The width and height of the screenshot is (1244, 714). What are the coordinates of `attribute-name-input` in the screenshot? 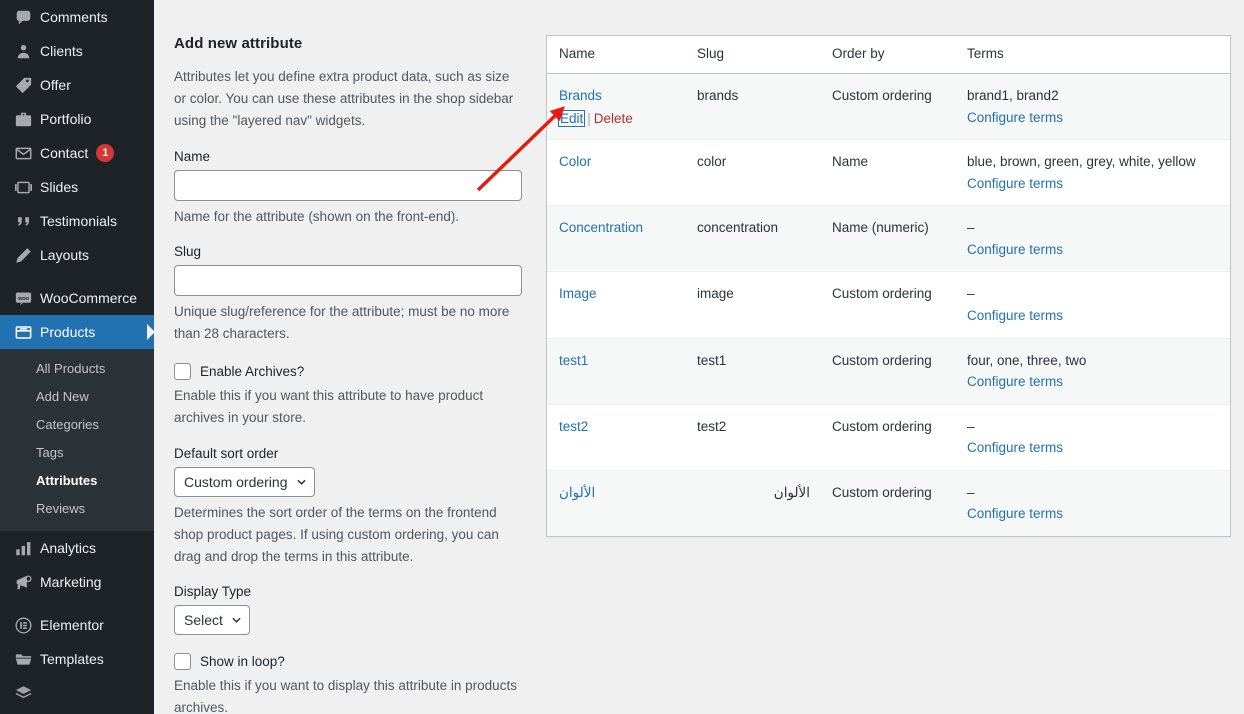 It's located at (348, 185).